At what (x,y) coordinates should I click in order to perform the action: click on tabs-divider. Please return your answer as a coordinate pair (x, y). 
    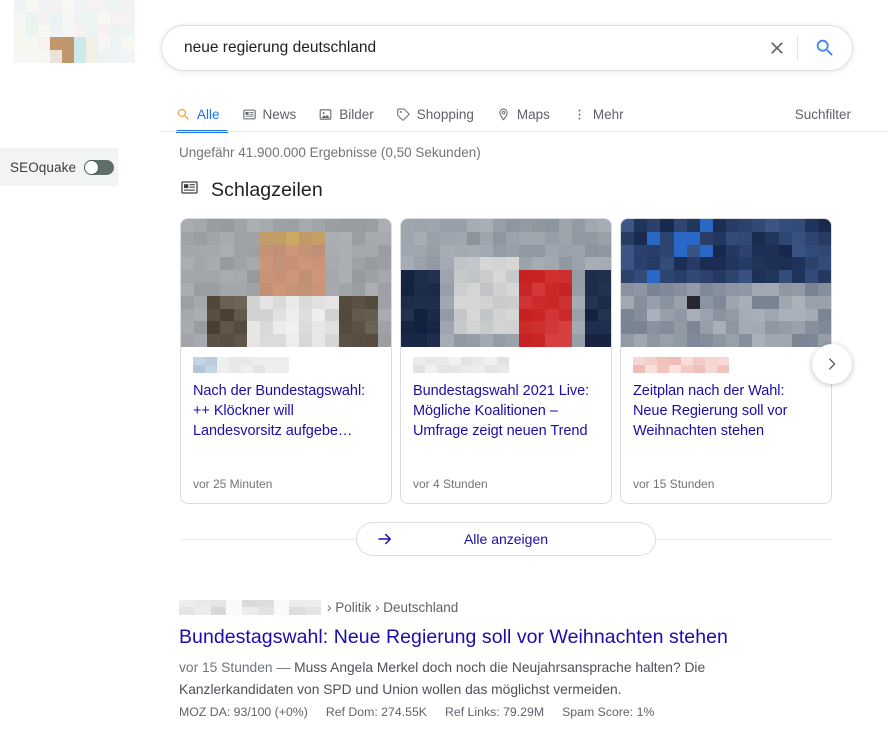
    Looking at the image, I should click on (524, 131).